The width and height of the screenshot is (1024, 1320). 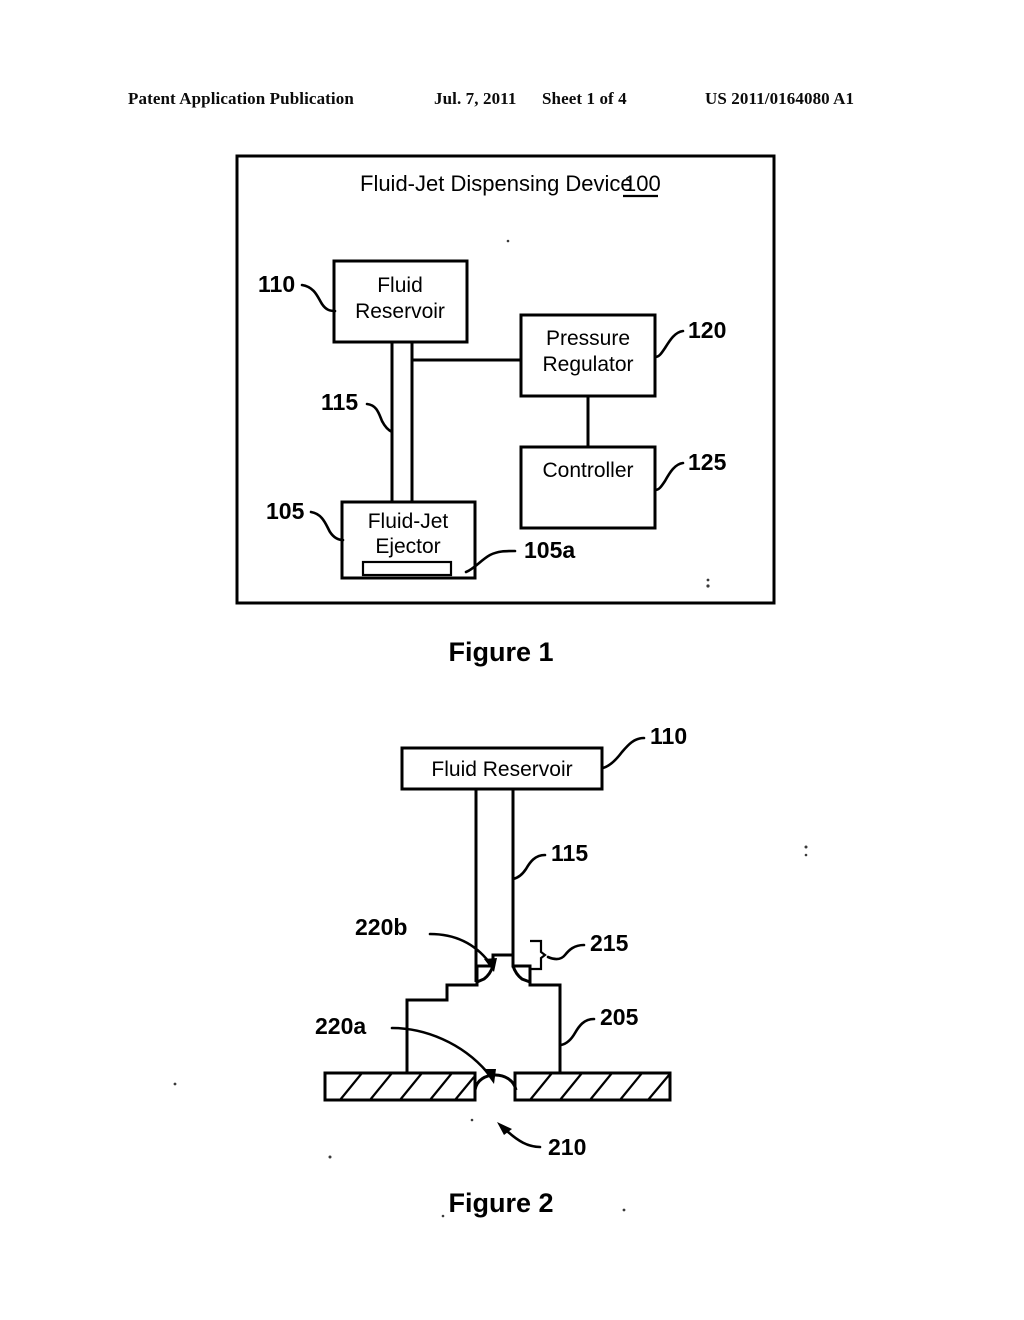 I want to click on figure2-substrate-right, so click(x=592, y=1086).